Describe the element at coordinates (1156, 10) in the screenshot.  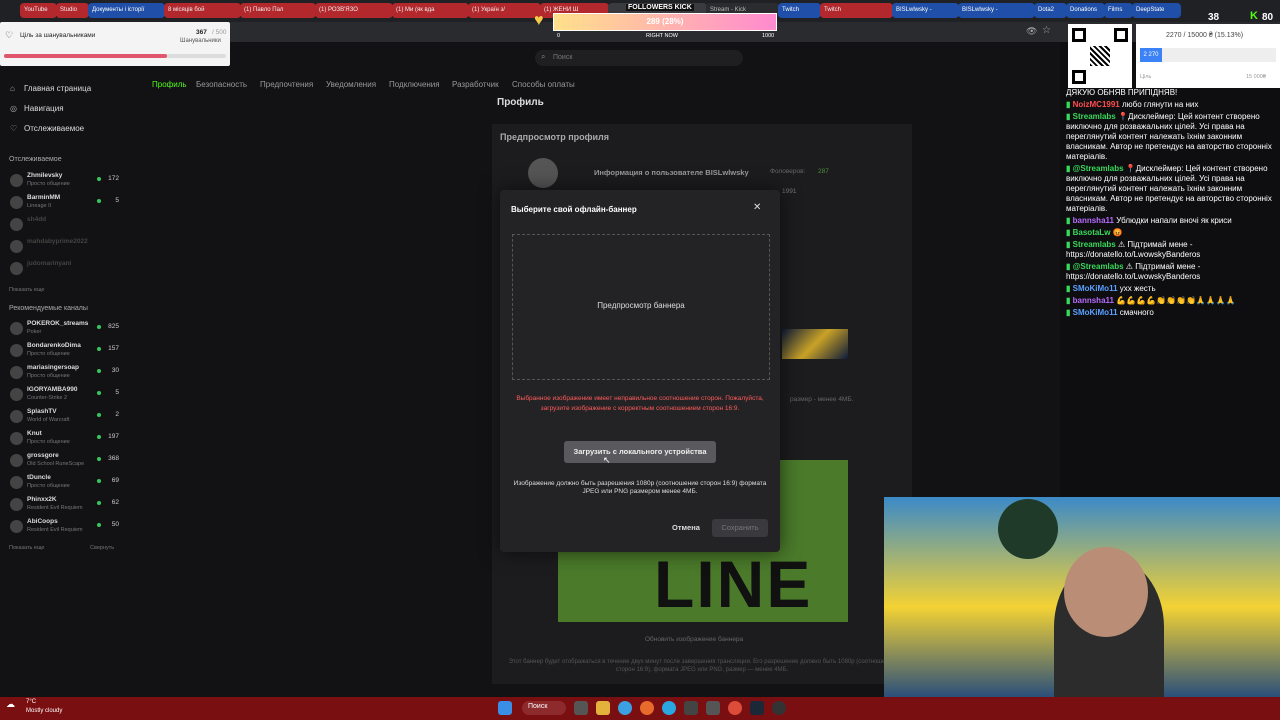
I see `browser-tab: DeepState` at that location.